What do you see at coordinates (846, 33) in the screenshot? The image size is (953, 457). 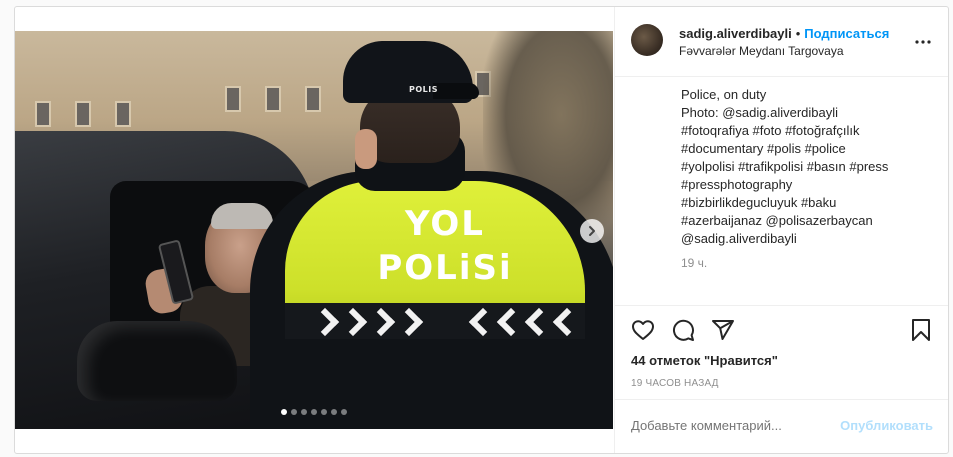 I see `follow-button: Подписаться` at bounding box center [846, 33].